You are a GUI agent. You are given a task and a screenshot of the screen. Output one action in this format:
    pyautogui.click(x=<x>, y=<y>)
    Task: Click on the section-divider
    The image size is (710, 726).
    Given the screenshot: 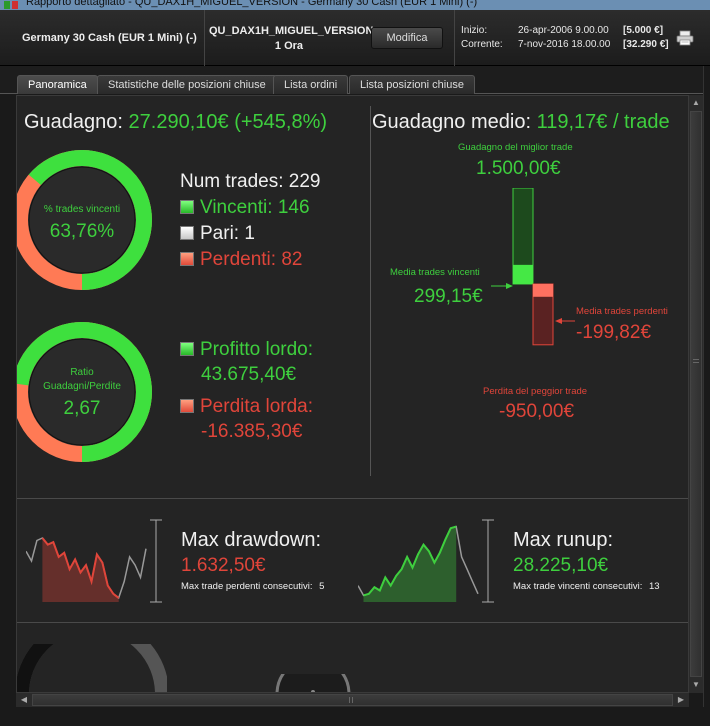 What is the action you would take?
    pyautogui.click(x=370, y=291)
    